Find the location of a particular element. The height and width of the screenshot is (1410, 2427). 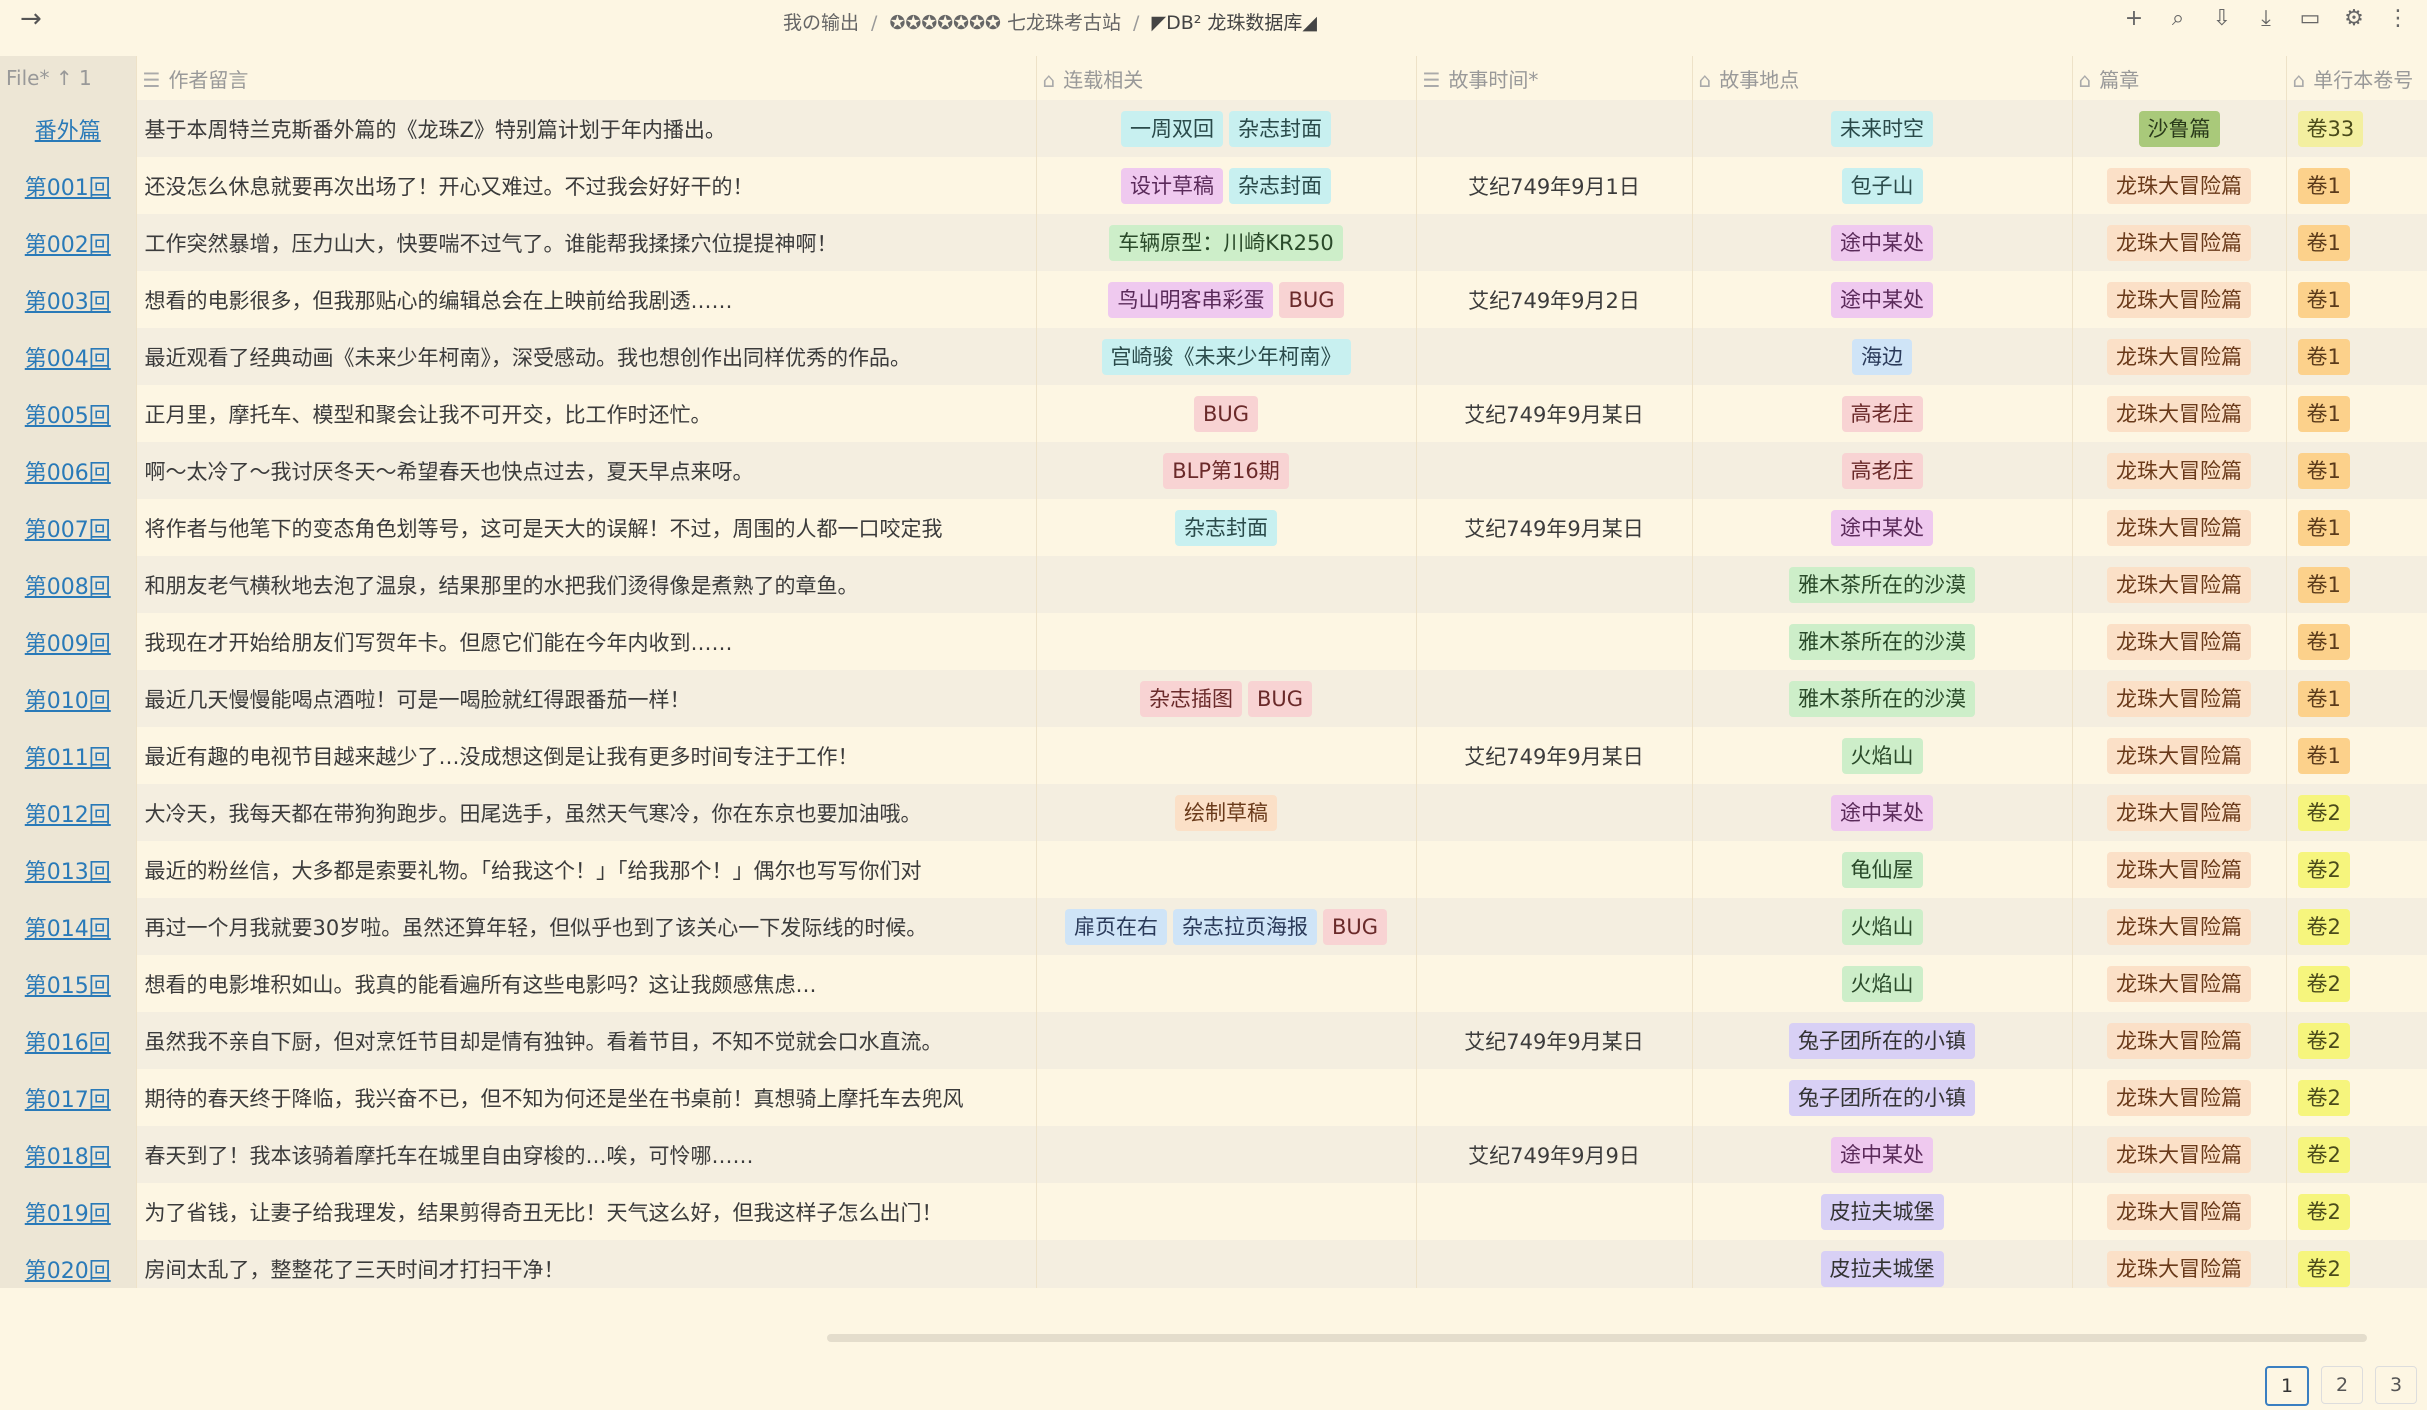

horizontal-scrollbar is located at coordinates (1597, 1338).